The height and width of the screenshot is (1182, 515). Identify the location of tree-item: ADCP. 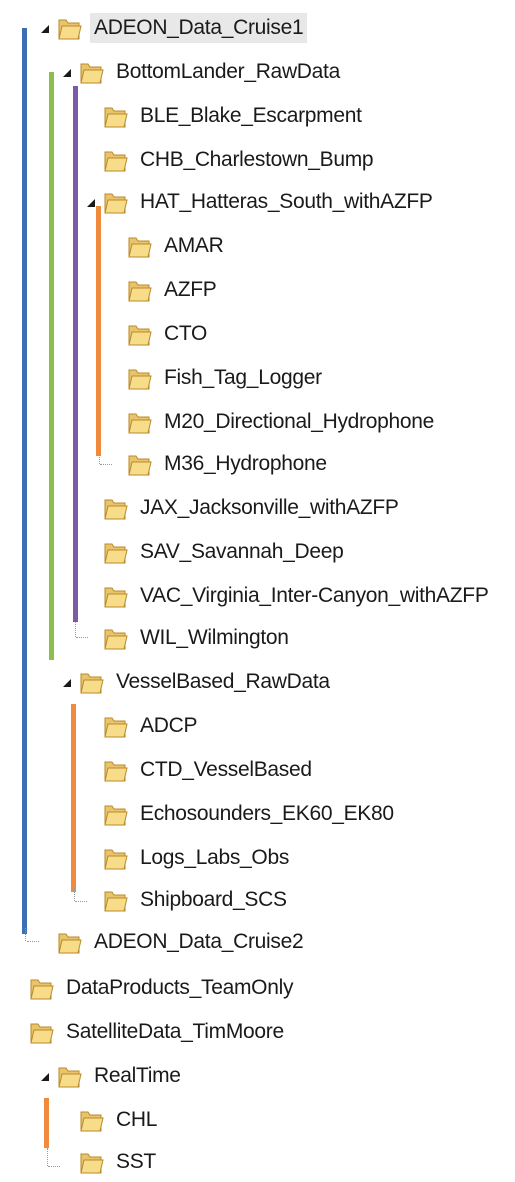
(151, 726).